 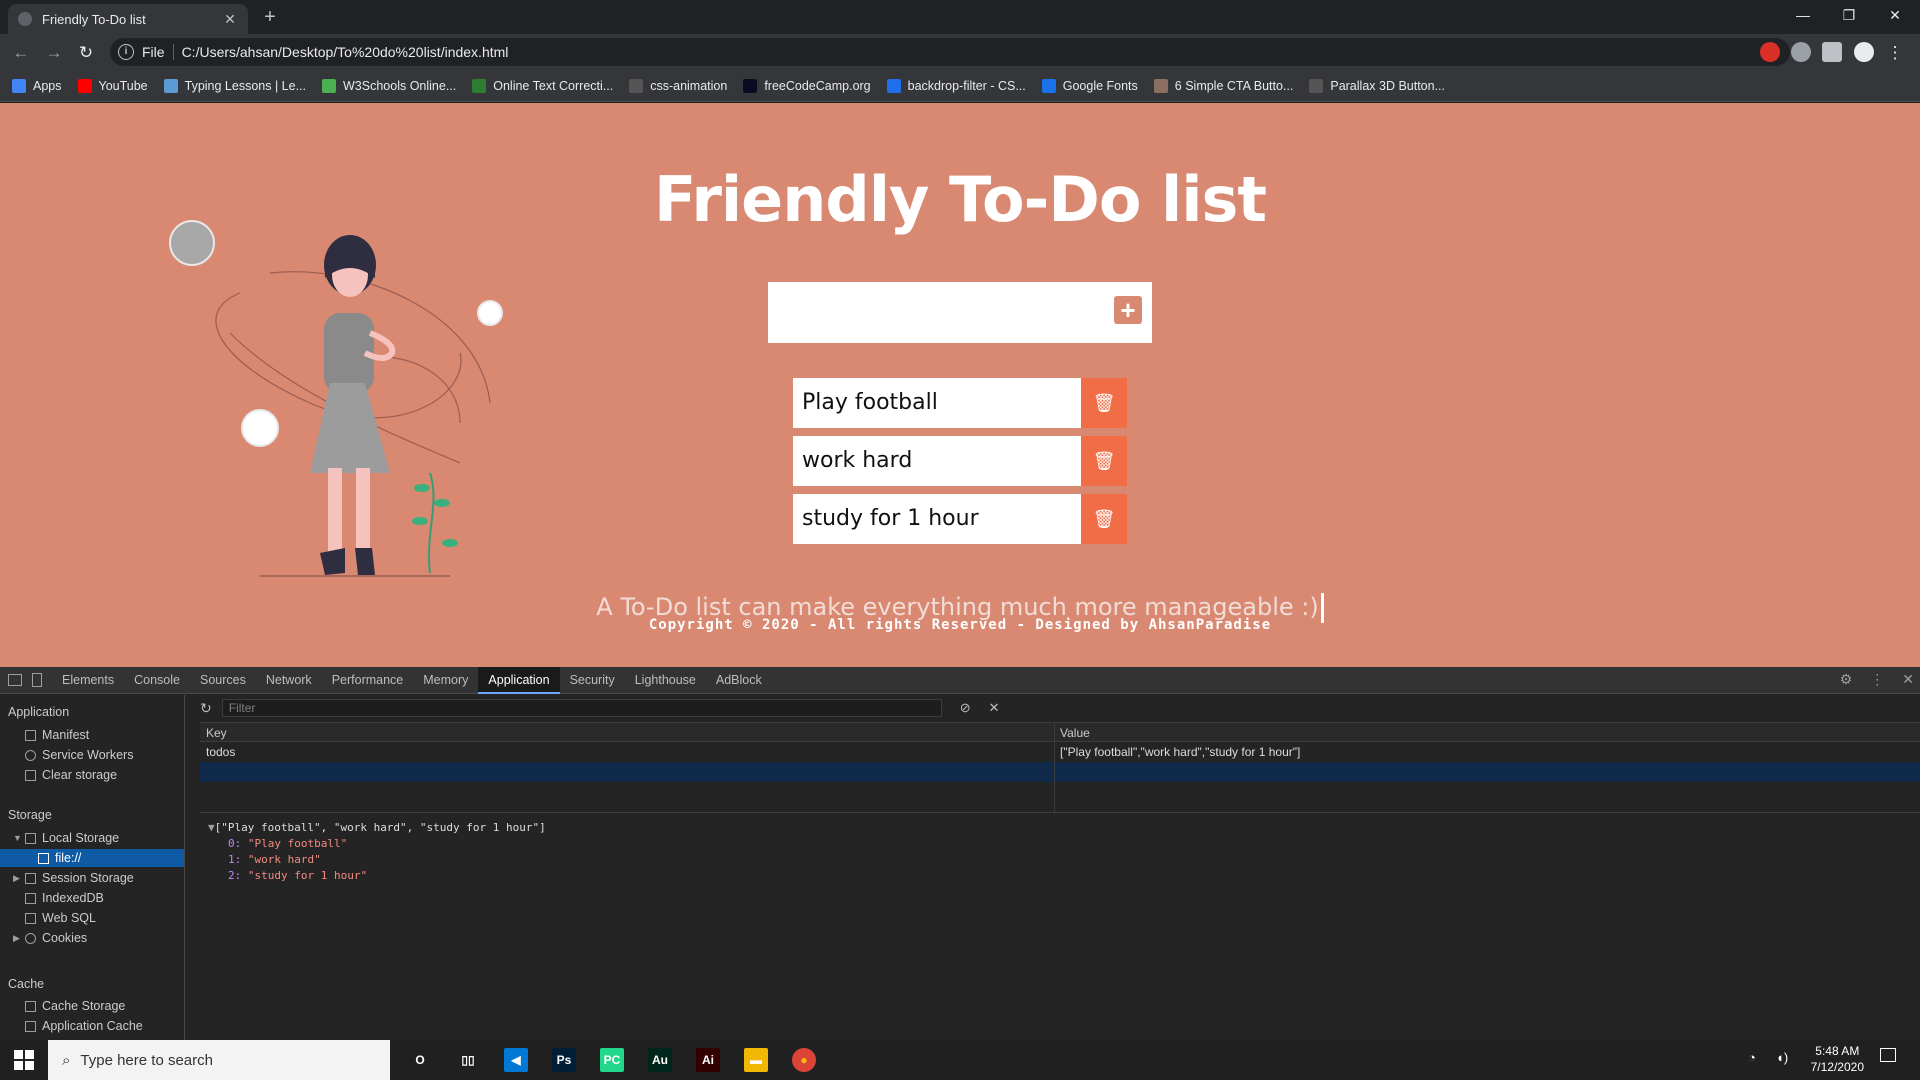 What do you see at coordinates (804, 1060) in the screenshot?
I see `chrome-icon: ●` at bounding box center [804, 1060].